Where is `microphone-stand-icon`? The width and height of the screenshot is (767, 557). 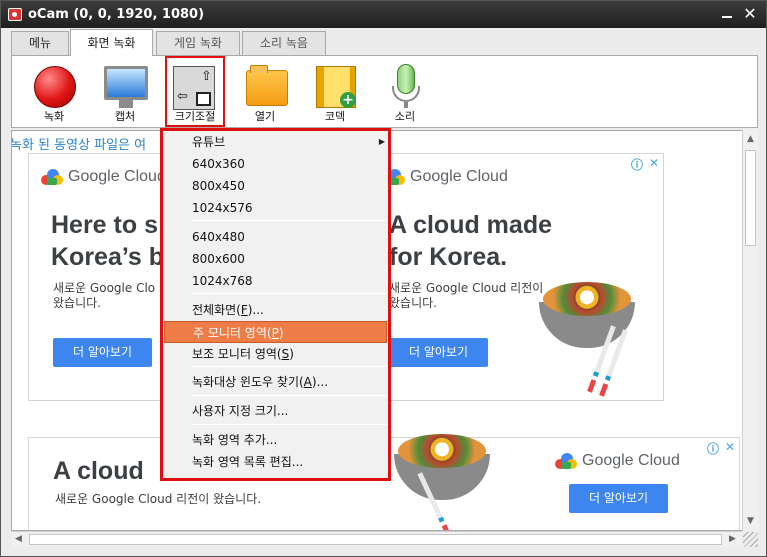
microphone-stand-icon is located at coordinates (406, 94).